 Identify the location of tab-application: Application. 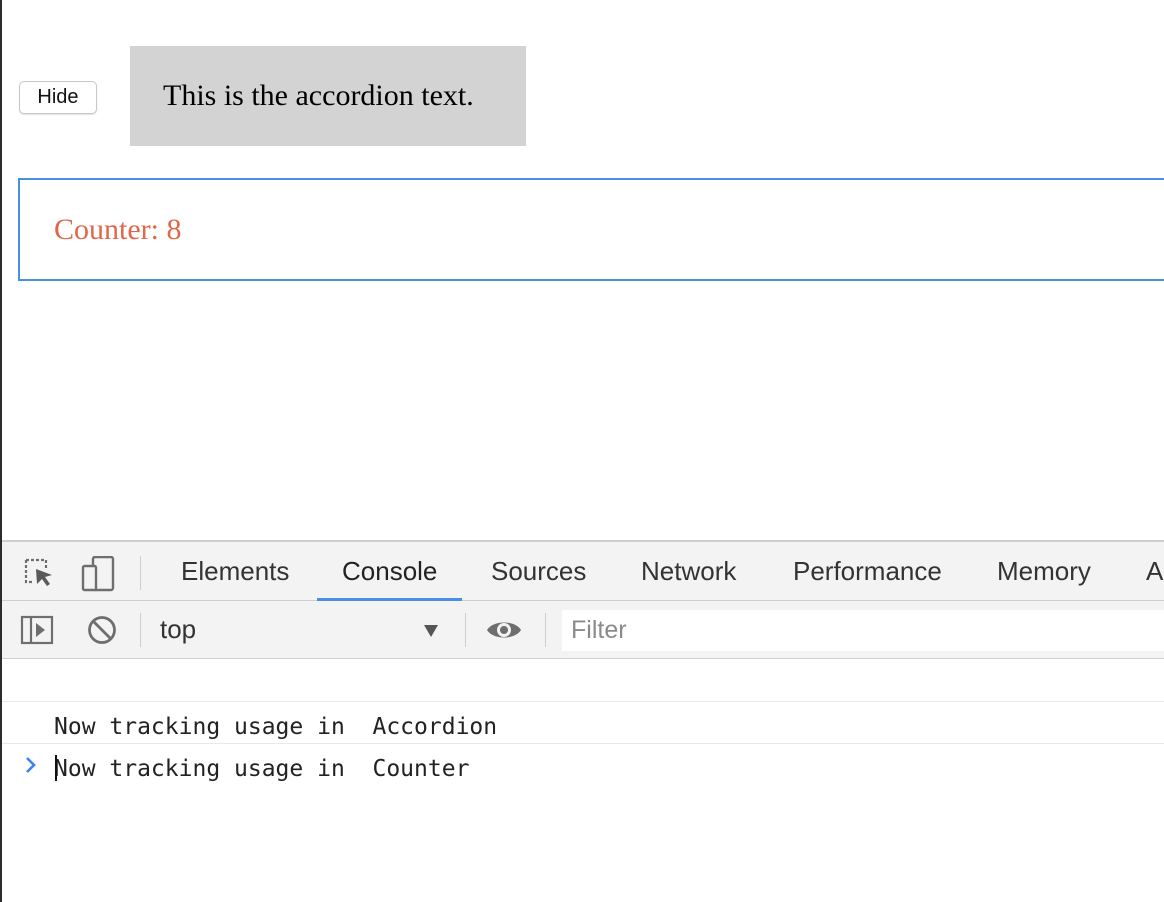
(1155, 571).